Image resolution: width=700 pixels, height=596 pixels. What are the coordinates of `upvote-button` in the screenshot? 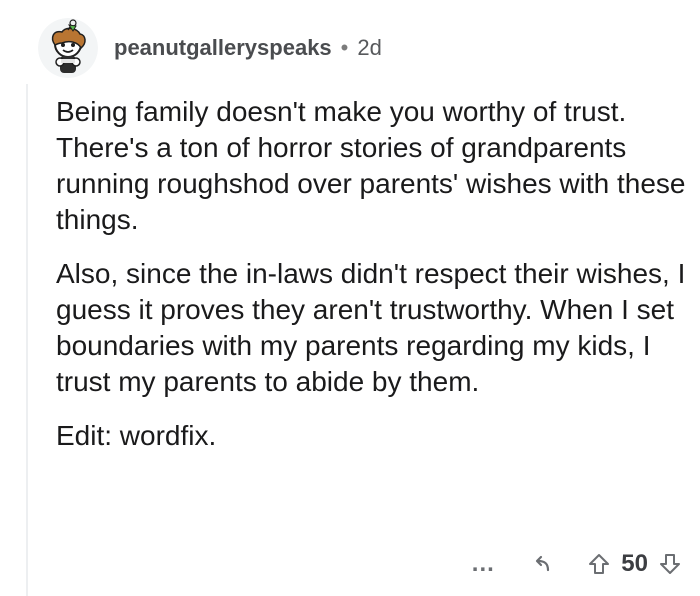 It's located at (599, 564).